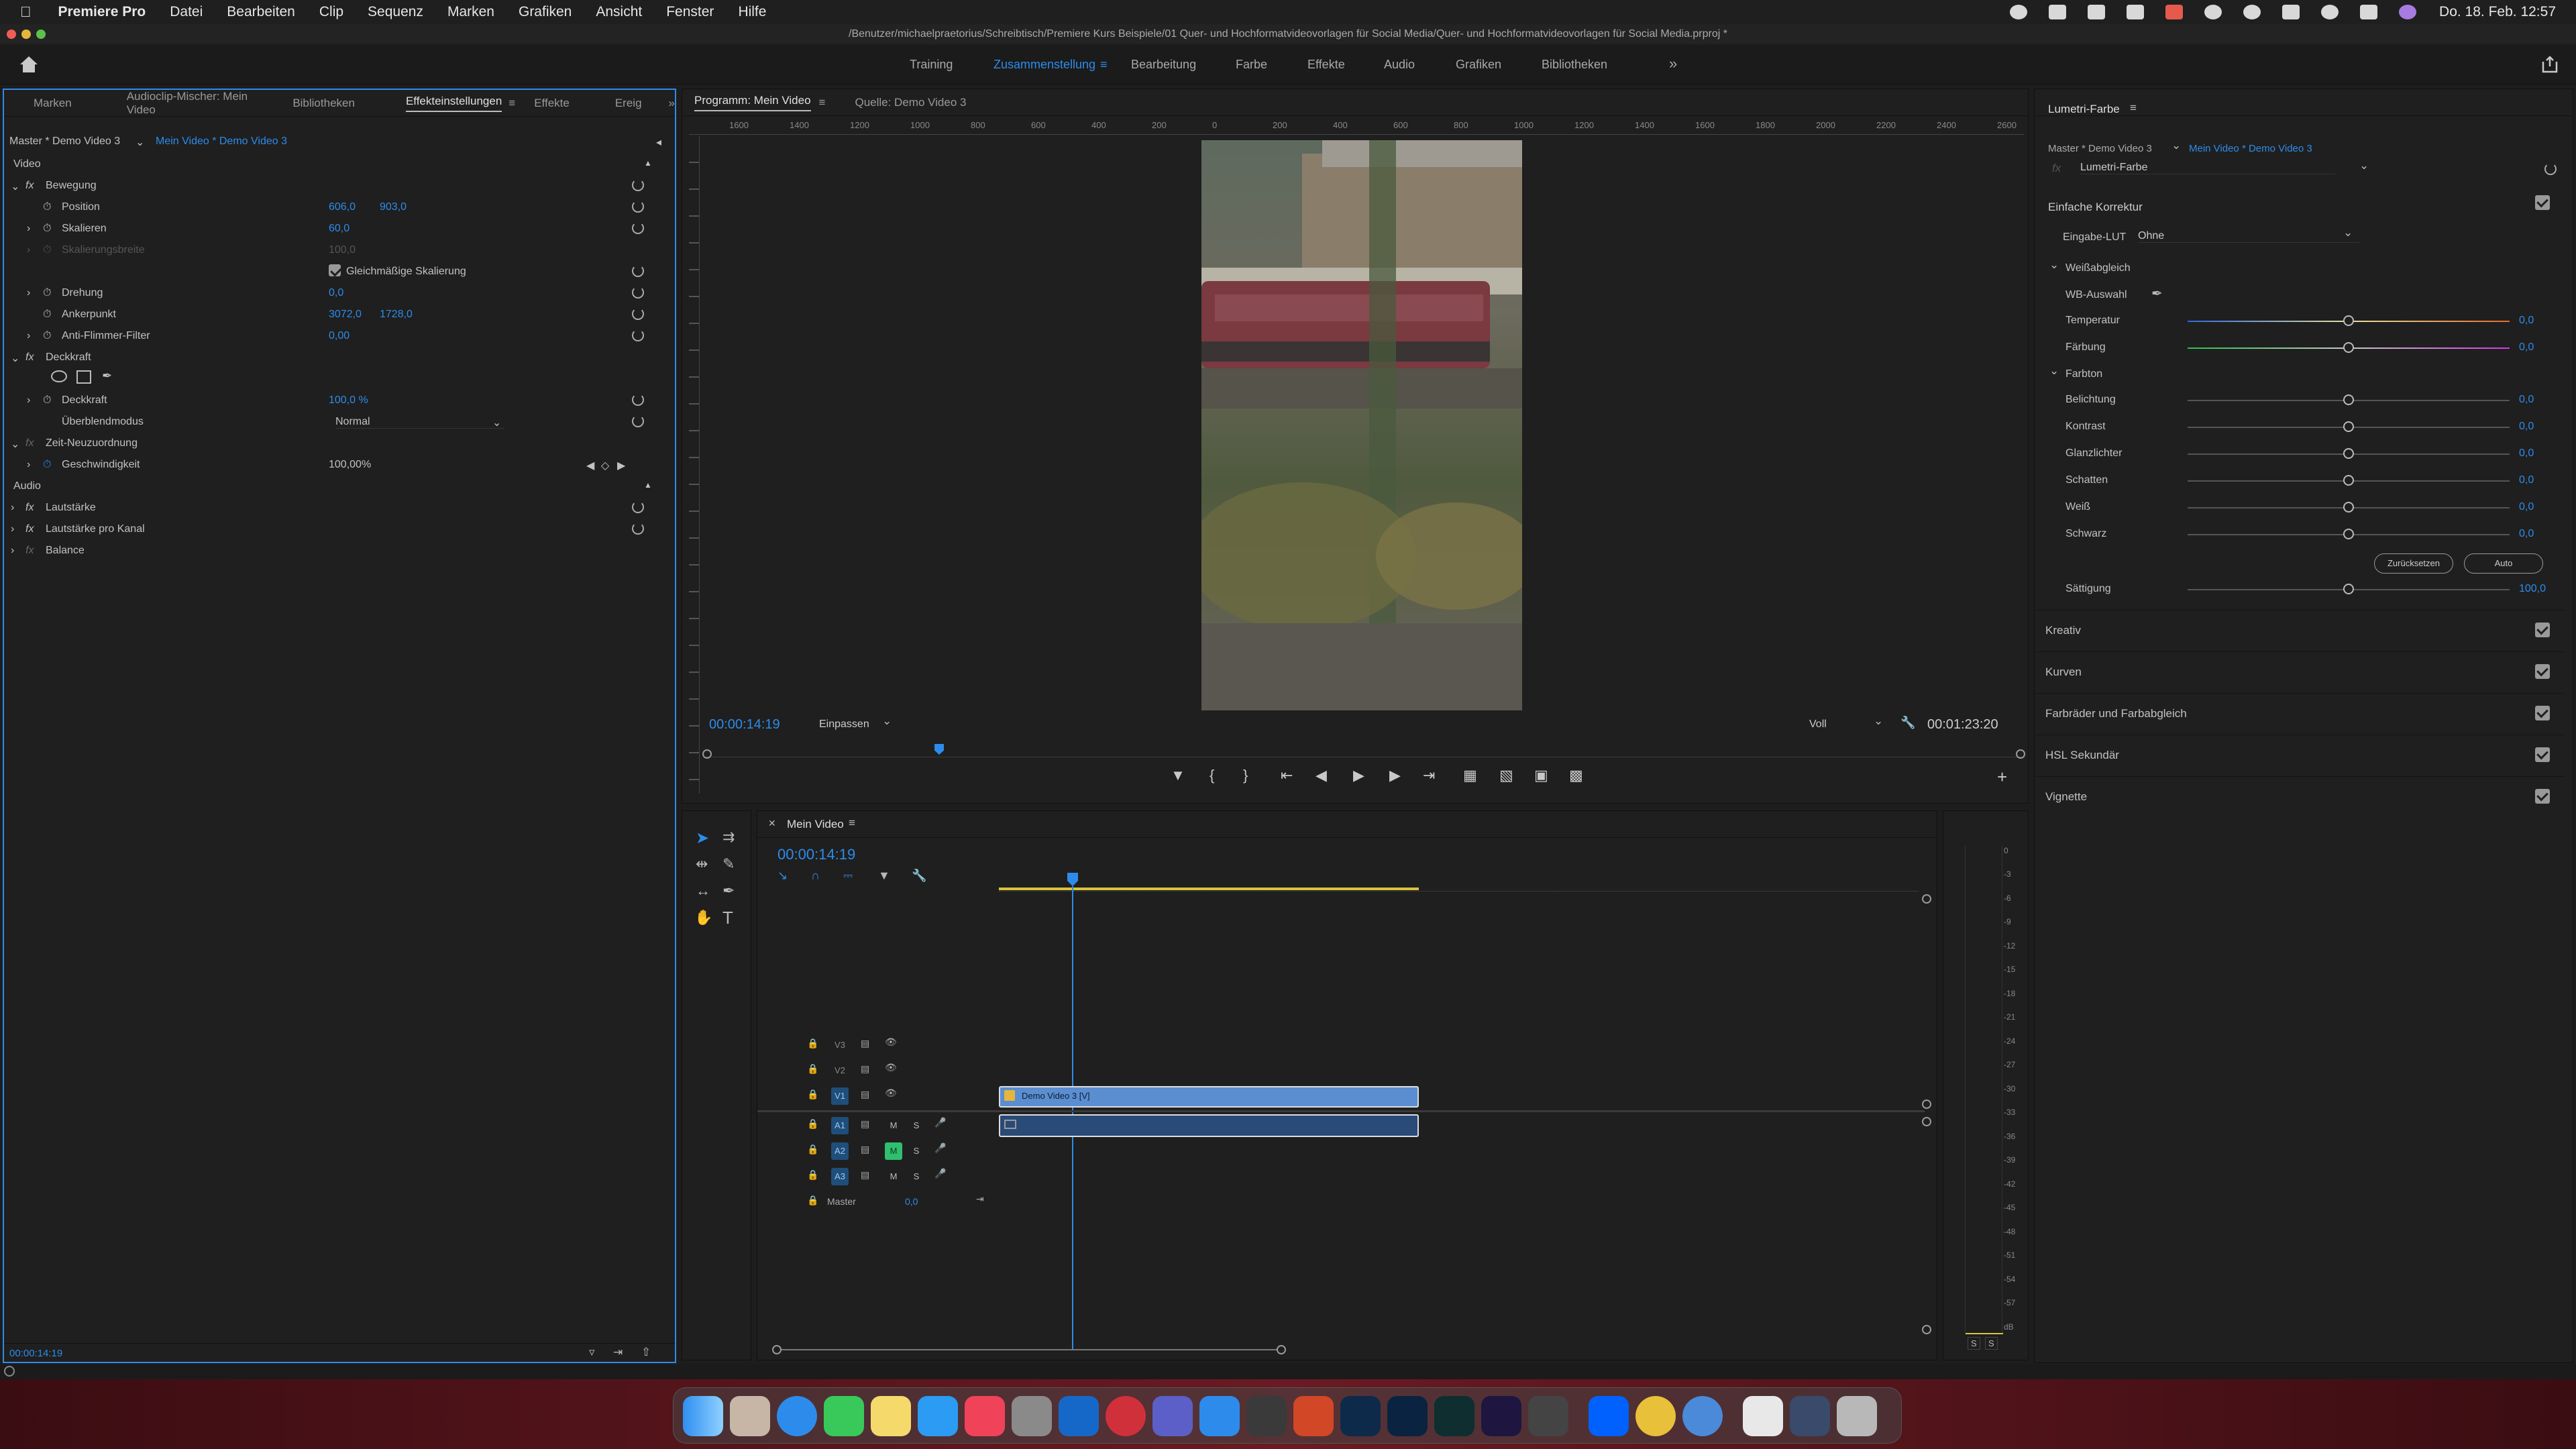 This screenshot has height=1449, width=2576. I want to click on share-icon, so click(2550, 64).